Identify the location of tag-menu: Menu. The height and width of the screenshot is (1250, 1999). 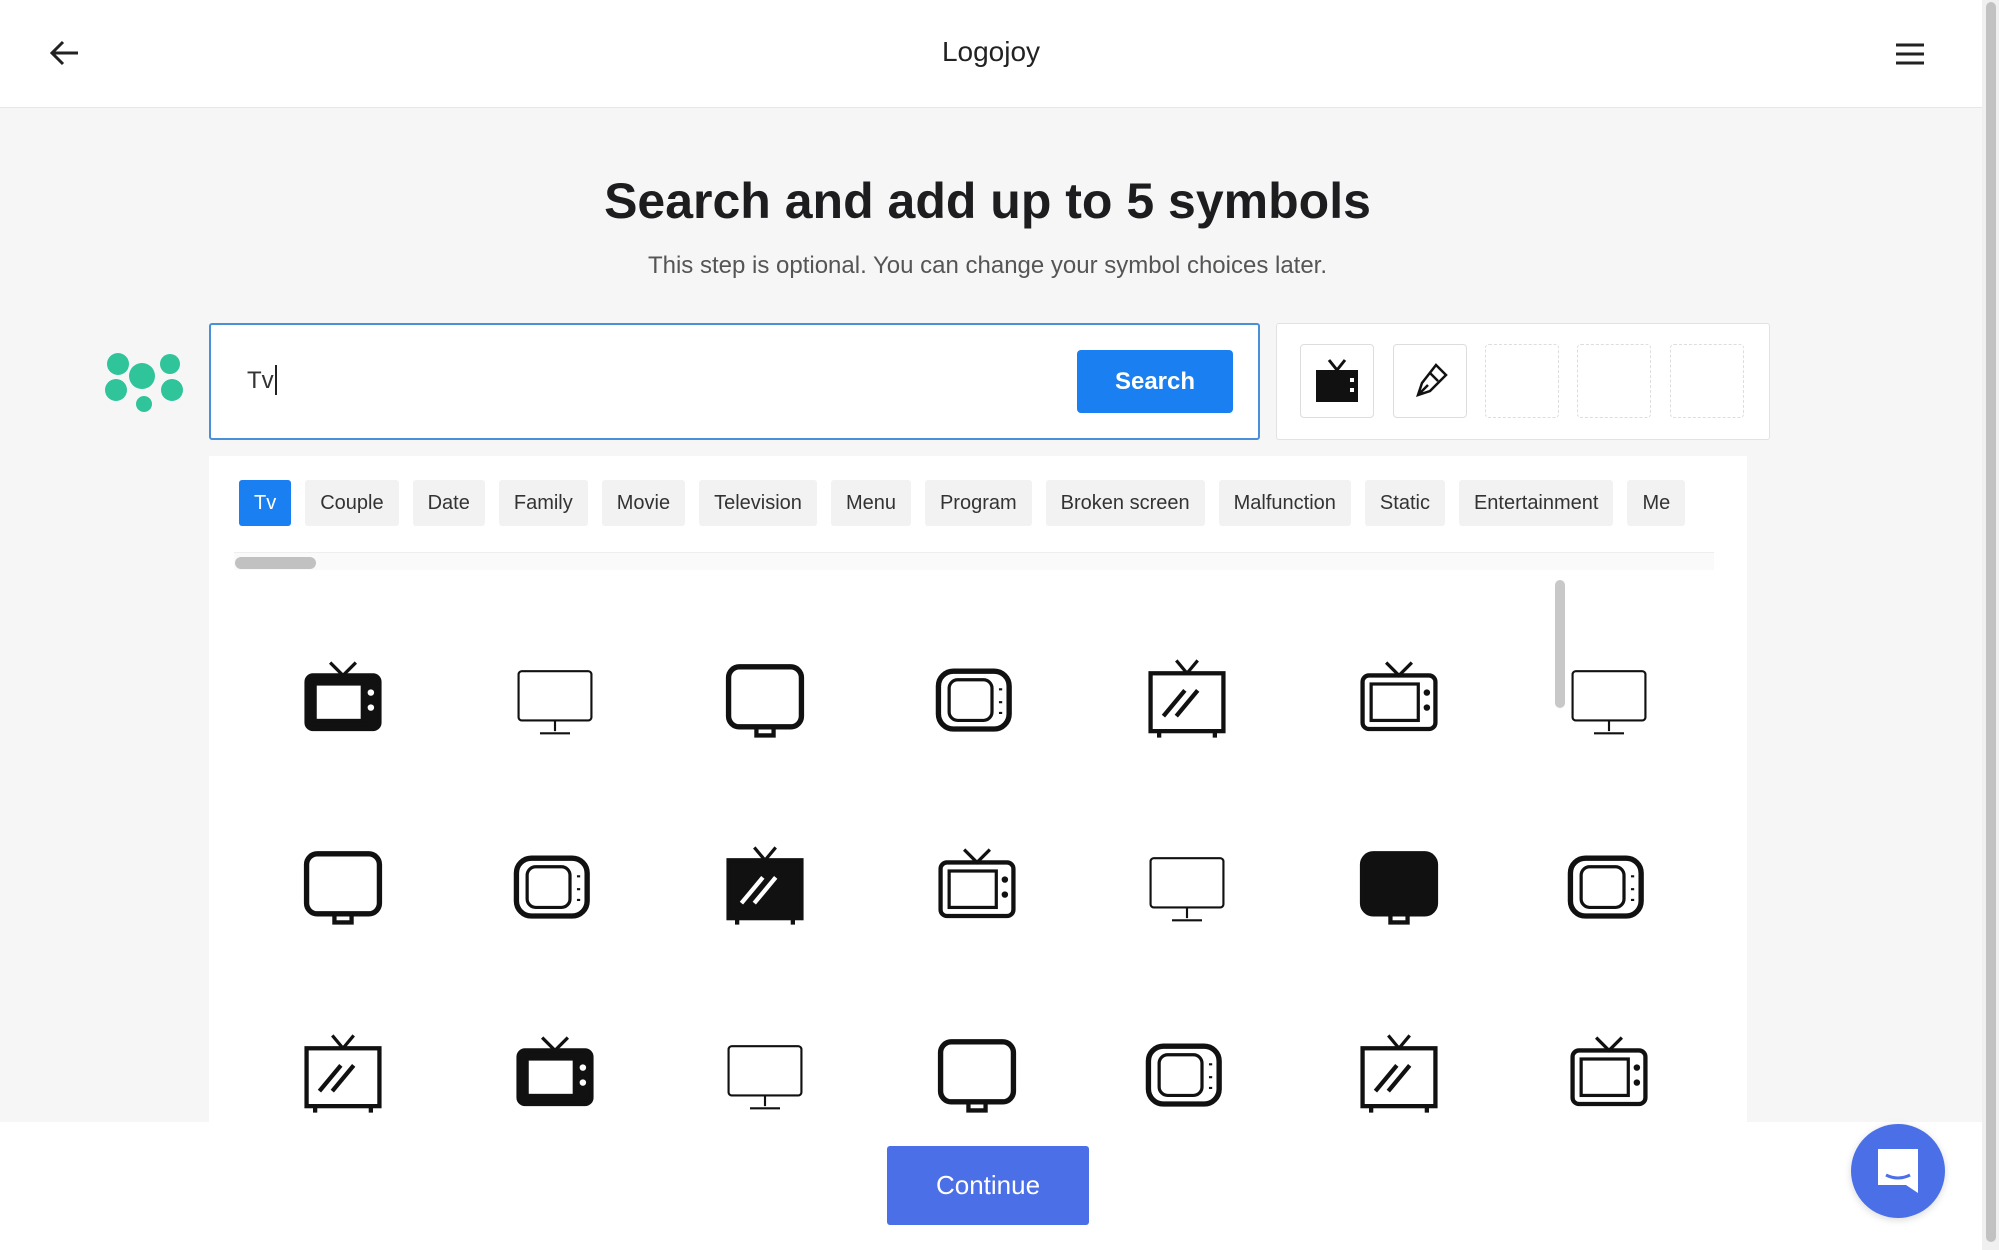
(870, 503).